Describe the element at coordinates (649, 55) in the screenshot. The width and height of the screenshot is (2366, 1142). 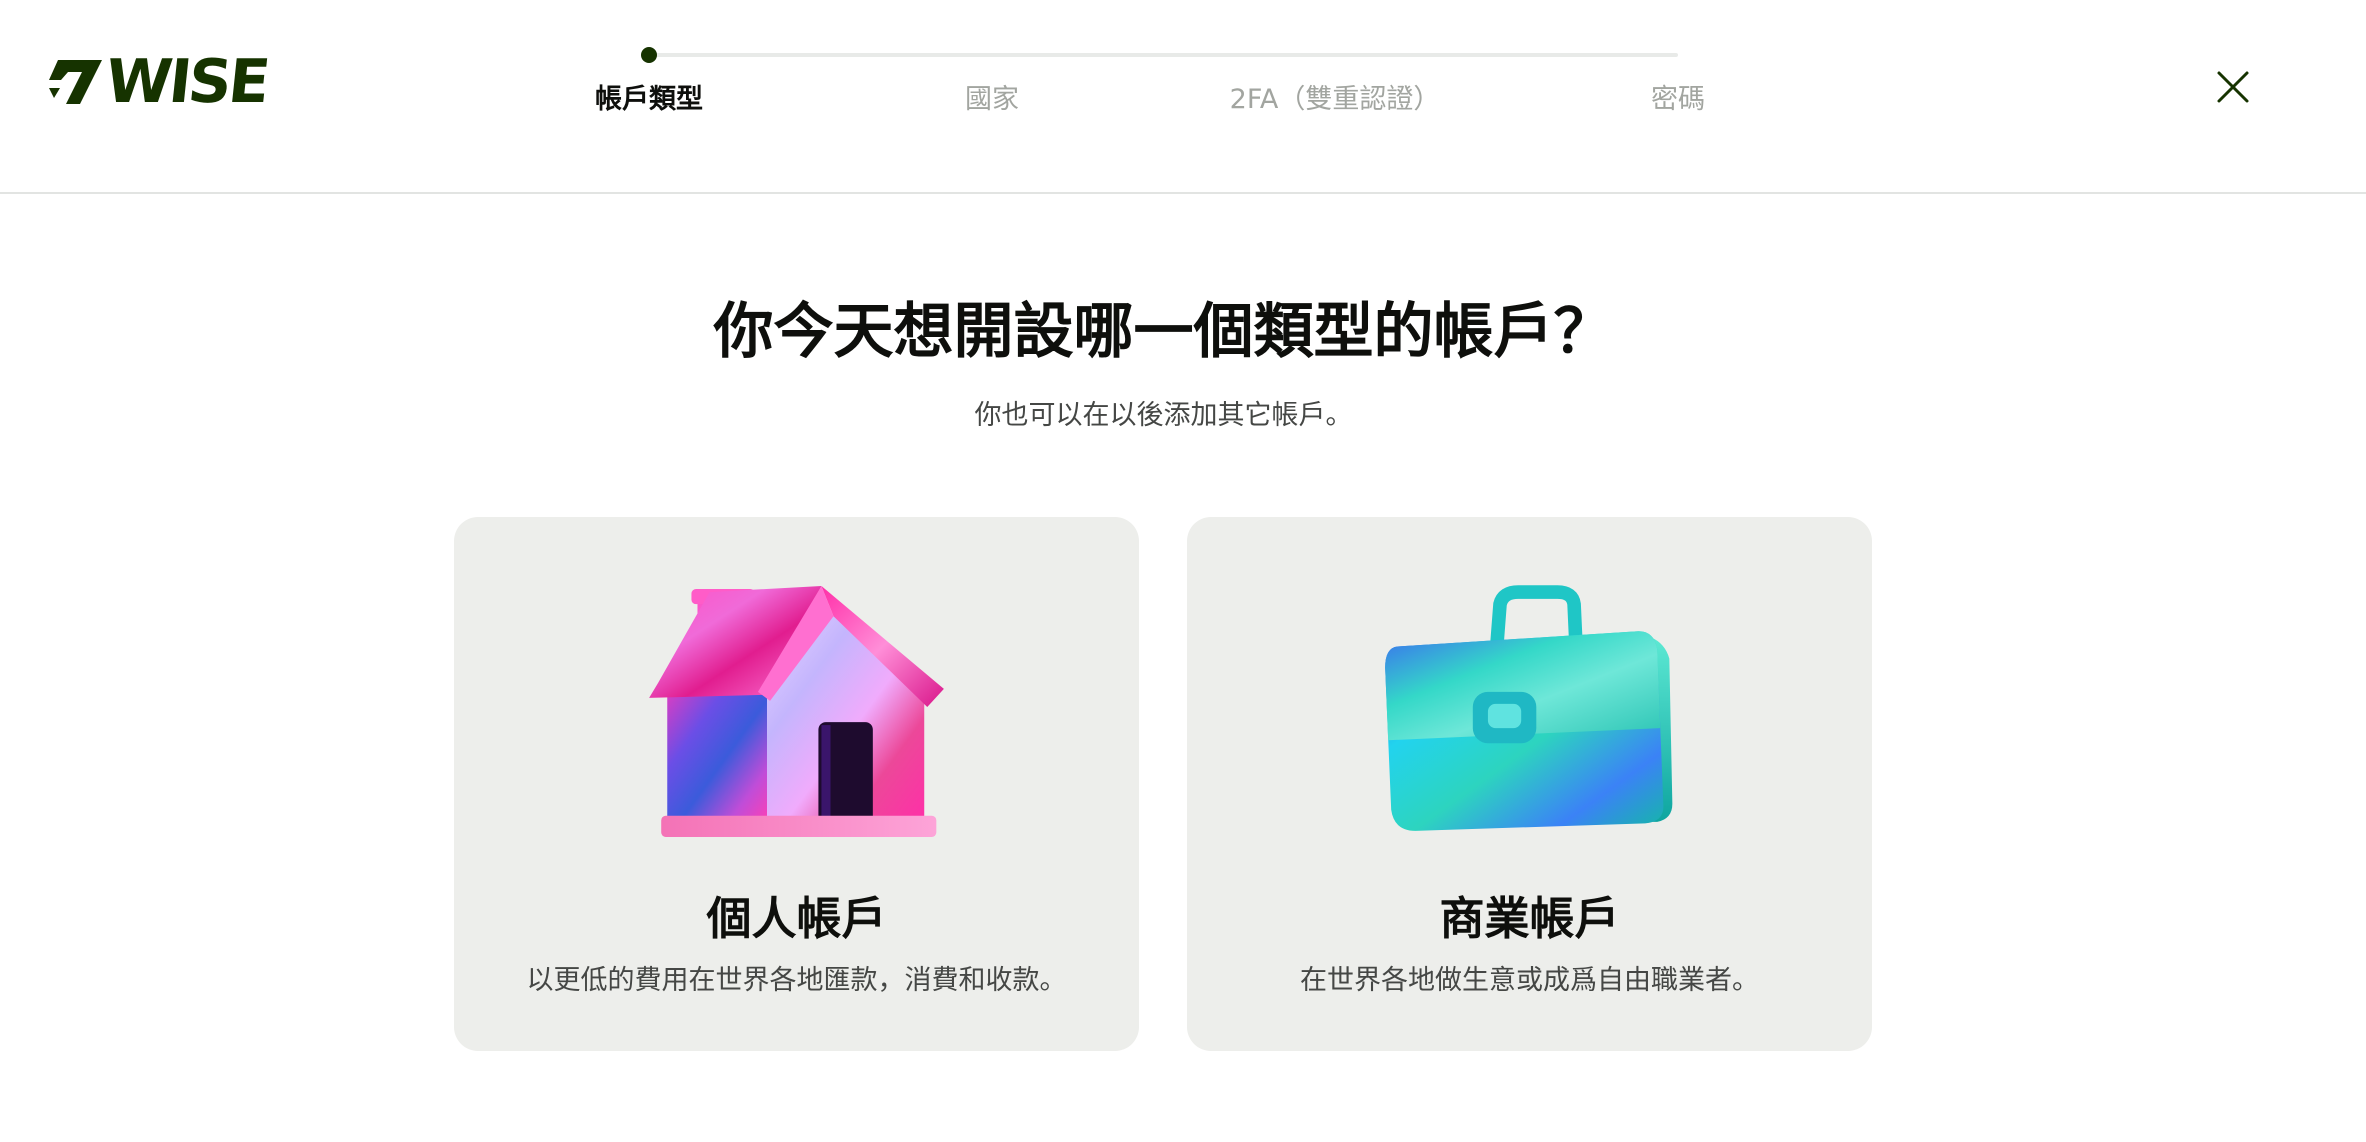
I see `stepper-current-dot` at that location.